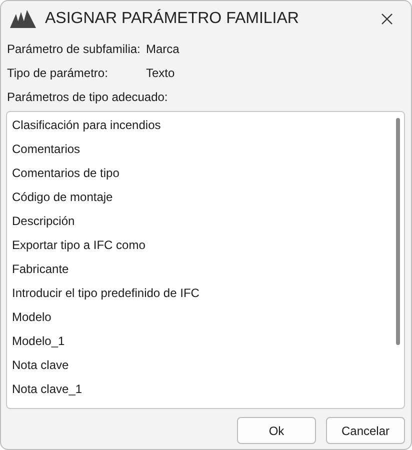  What do you see at coordinates (205, 389) in the screenshot?
I see `list-item: Nota clave_1` at bounding box center [205, 389].